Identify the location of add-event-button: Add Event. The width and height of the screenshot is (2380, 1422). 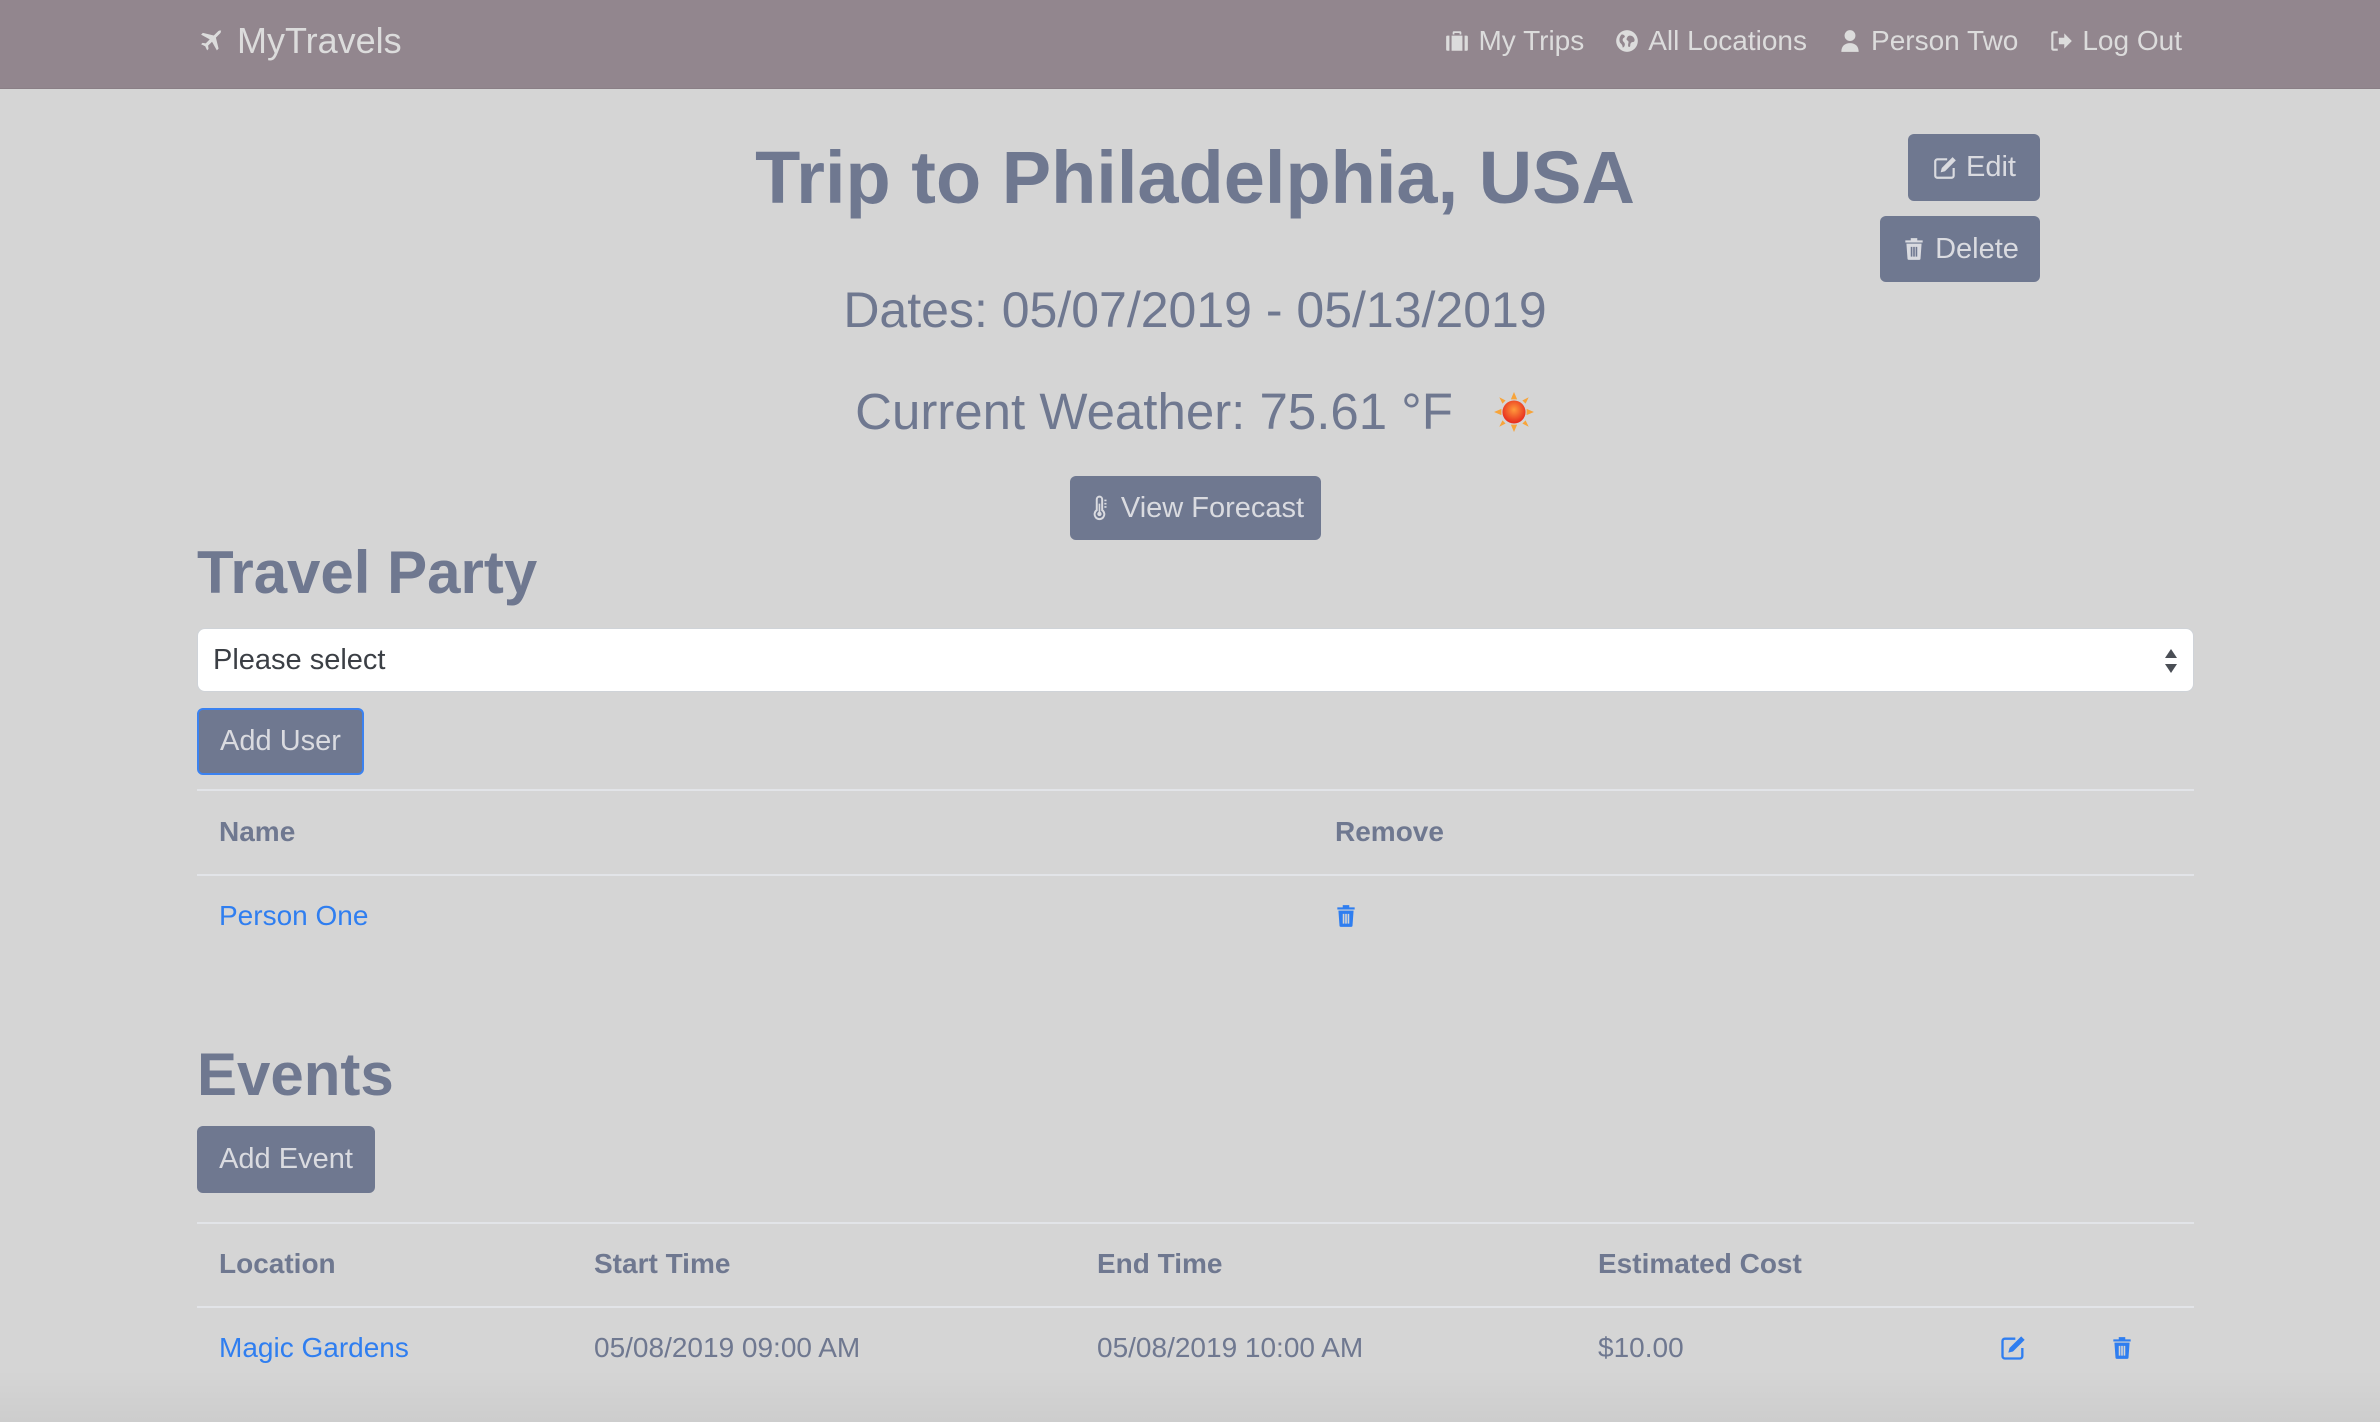
(286, 1159).